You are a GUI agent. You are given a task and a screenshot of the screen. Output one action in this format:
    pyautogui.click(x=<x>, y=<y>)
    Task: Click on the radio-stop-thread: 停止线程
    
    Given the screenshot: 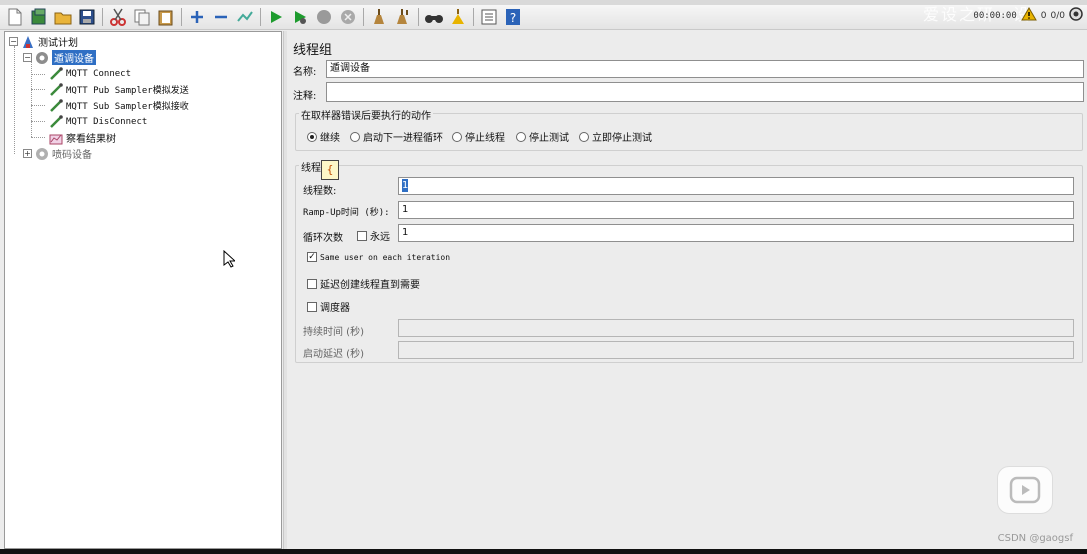 What is the action you would take?
    pyautogui.click(x=478, y=136)
    